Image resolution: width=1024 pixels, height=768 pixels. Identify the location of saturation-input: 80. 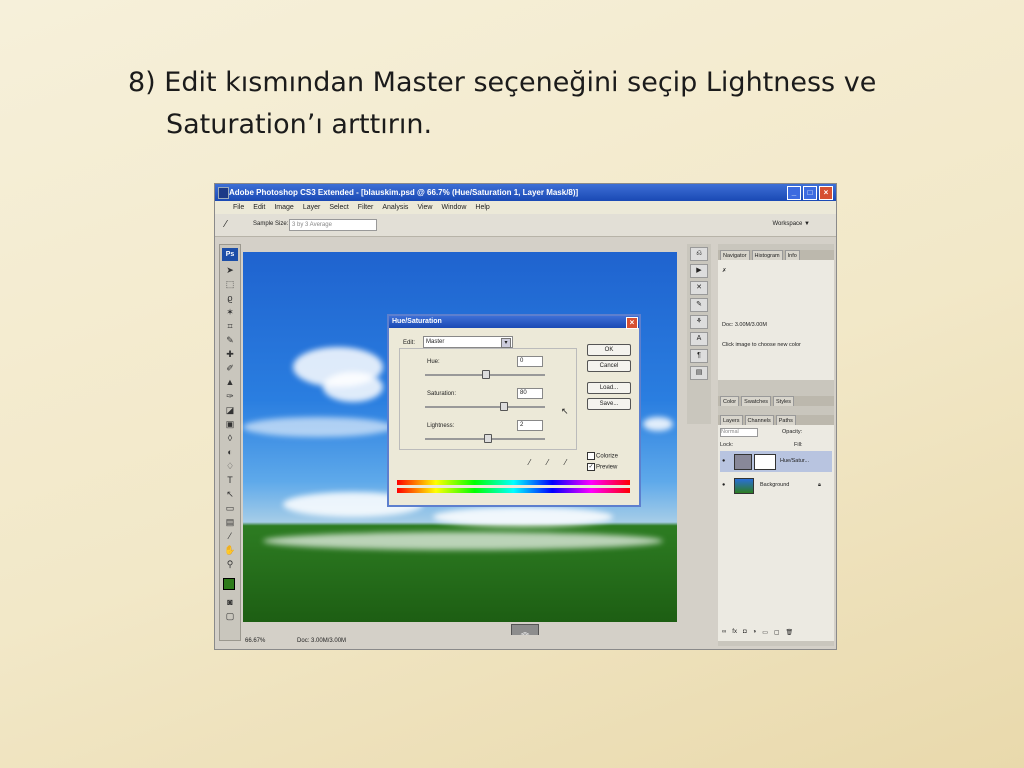
(530, 393).